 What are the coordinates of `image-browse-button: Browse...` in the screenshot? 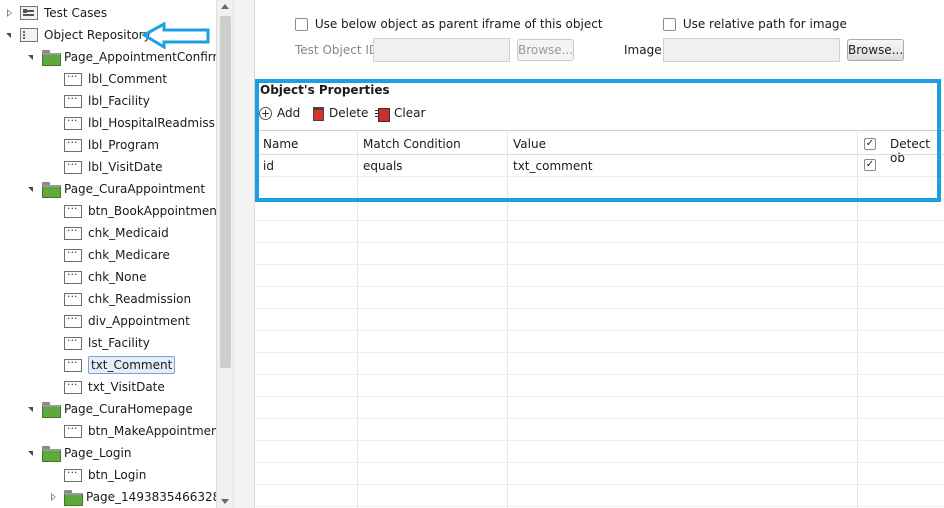 It's located at (875, 50).